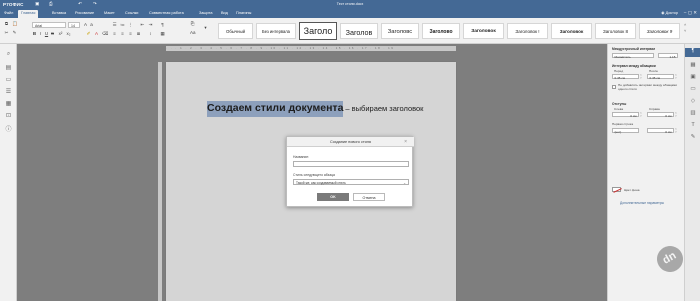 Image resolution: width=700 pixels, height=301 pixels. What do you see at coordinates (138, 34) in the screenshot?
I see `align-justify-icon: ≣` at bounding box center [138, 34].